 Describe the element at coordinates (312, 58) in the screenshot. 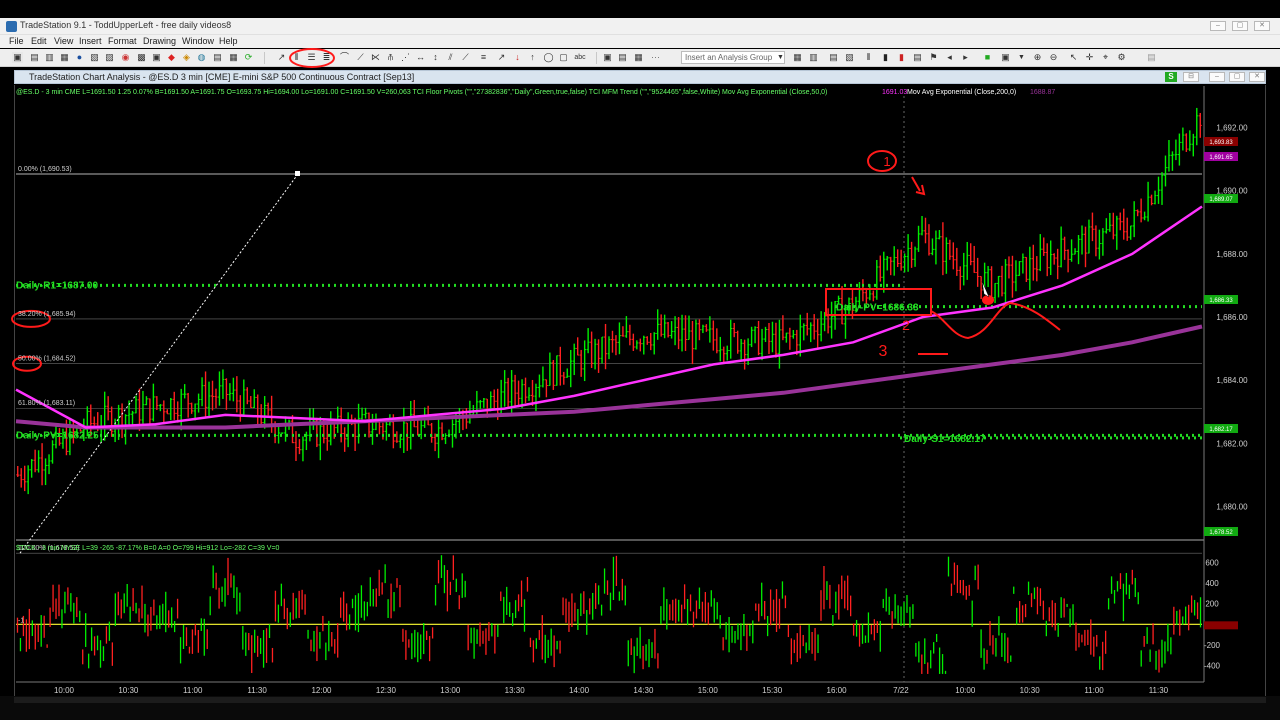

I see `annotation-circle-toolbar` at that location.